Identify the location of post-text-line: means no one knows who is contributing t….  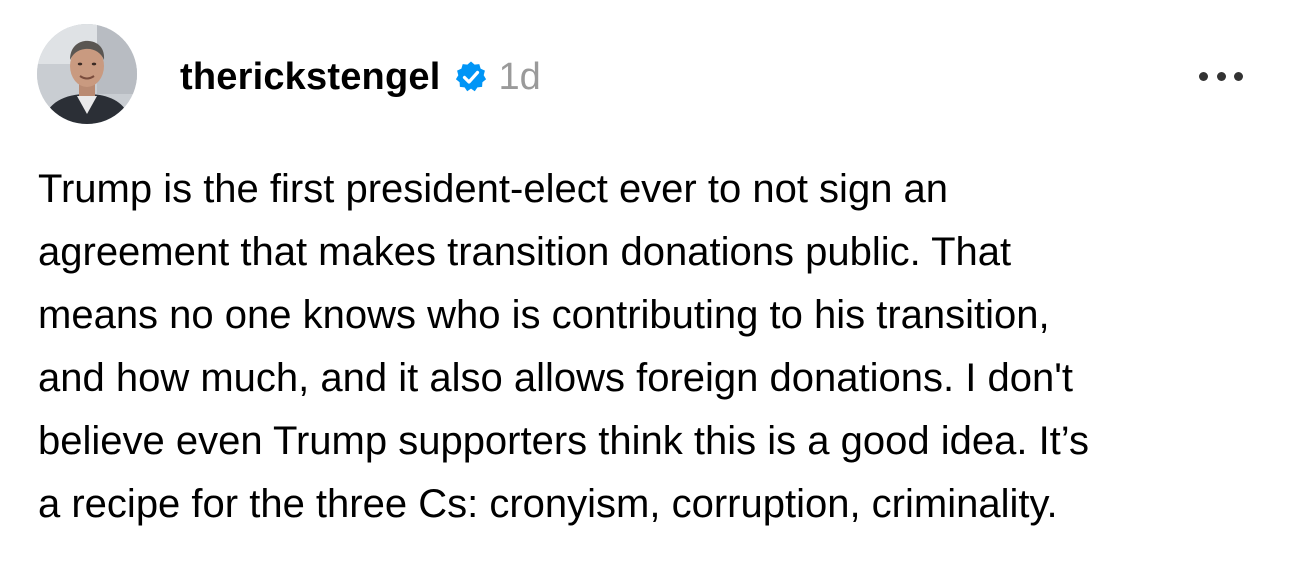
(544, 315).